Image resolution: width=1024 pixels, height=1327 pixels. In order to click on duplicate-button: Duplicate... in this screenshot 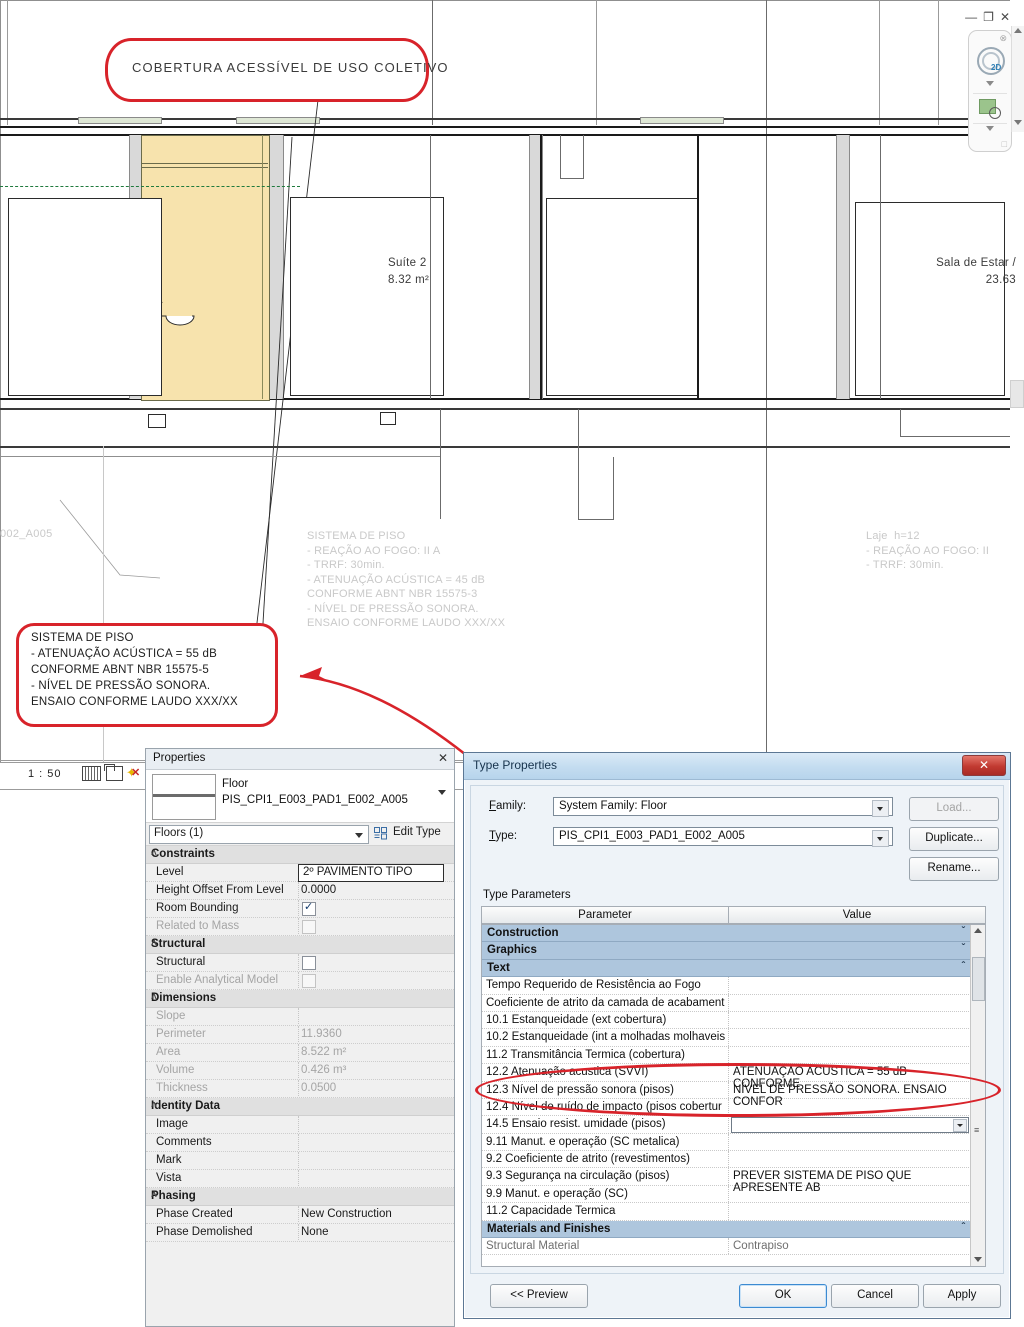, I will do `click(954, 839)`.